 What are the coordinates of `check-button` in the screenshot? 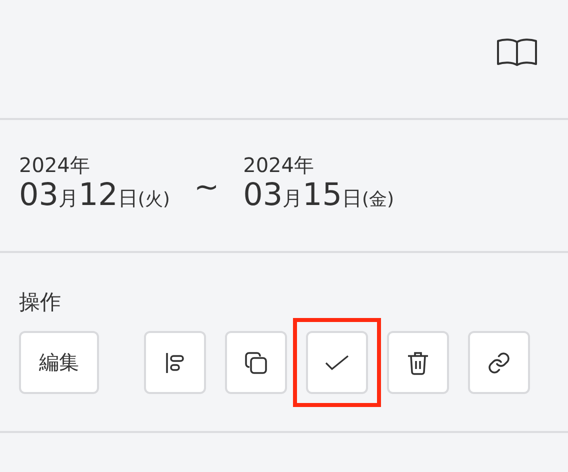 It's located at (337, 362).